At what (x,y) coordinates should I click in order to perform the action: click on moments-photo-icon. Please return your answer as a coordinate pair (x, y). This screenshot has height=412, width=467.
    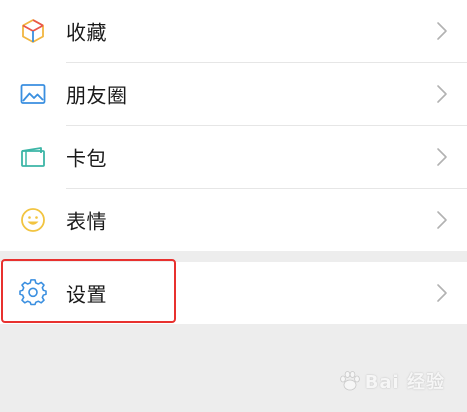
    Looking at the image, I should click on (33, 94).